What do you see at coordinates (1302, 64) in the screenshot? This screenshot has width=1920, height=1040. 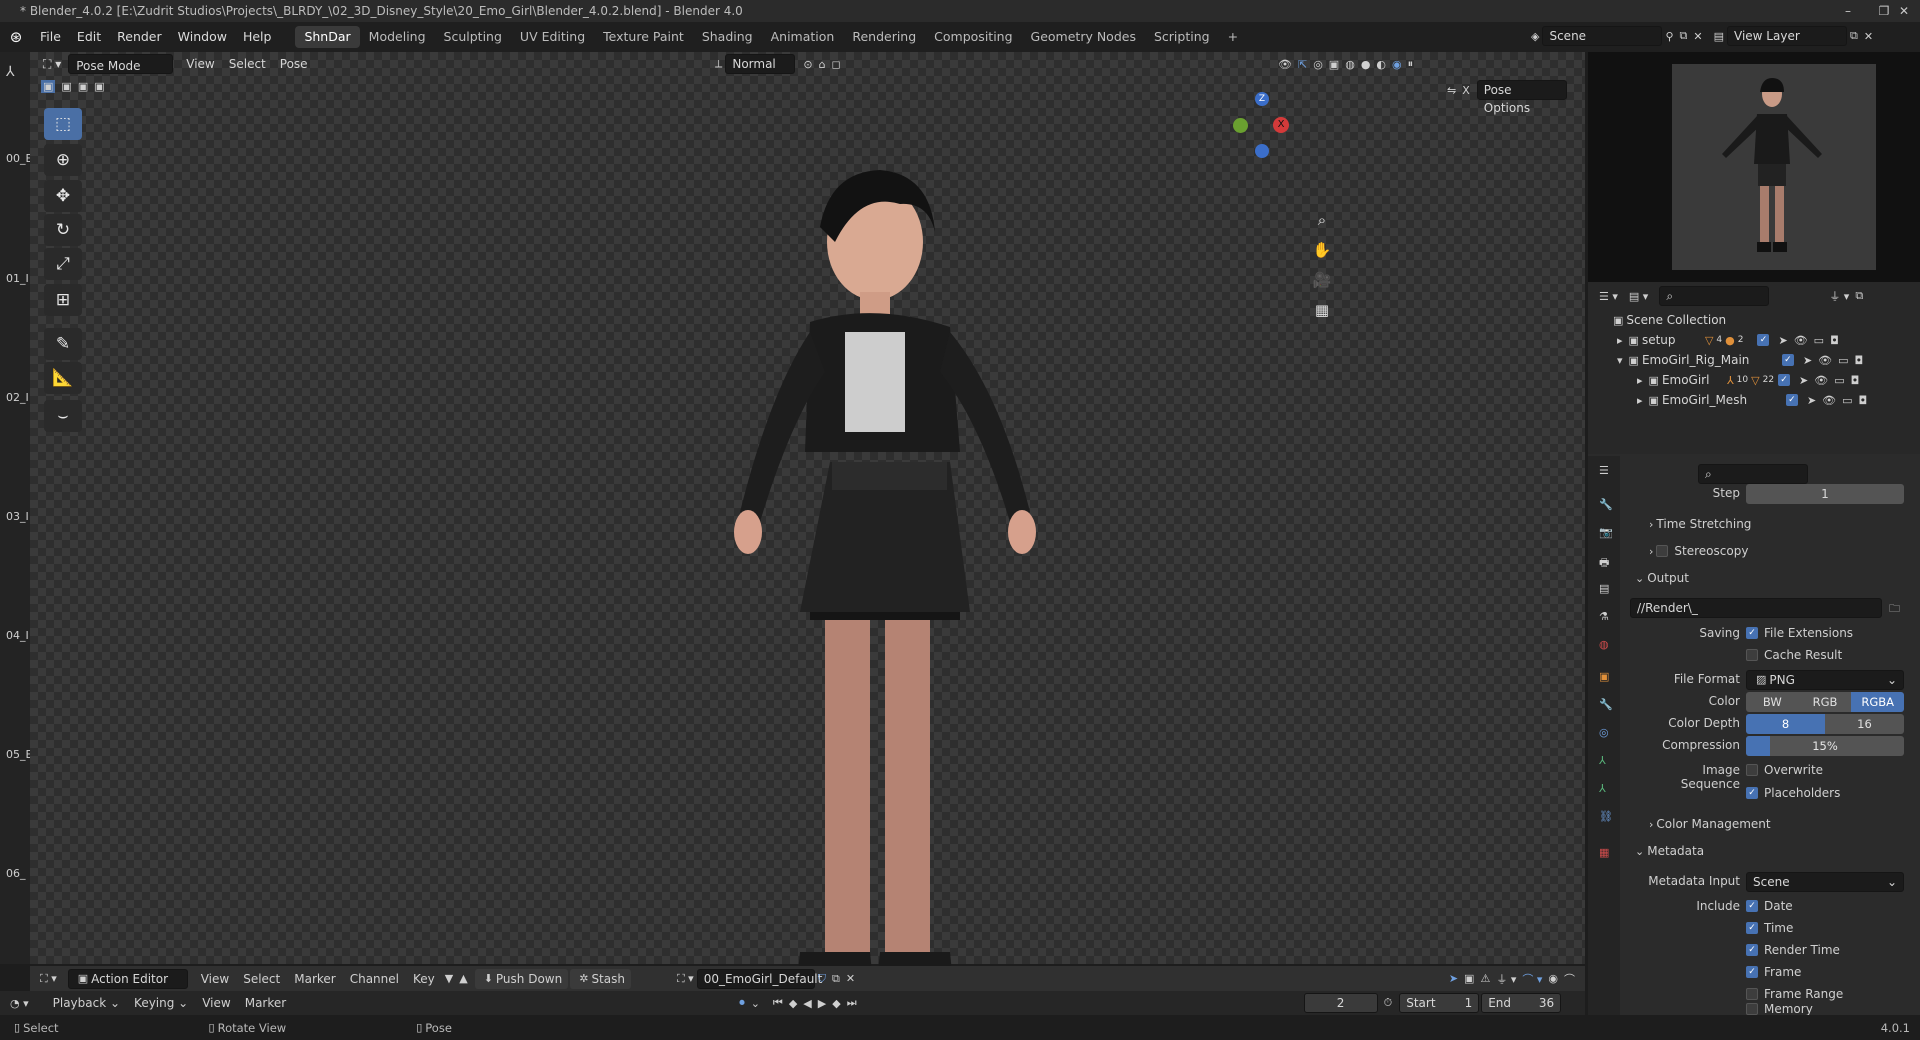 I see `gizmo-icon: ⇱` at bounding box center [1302, 64].